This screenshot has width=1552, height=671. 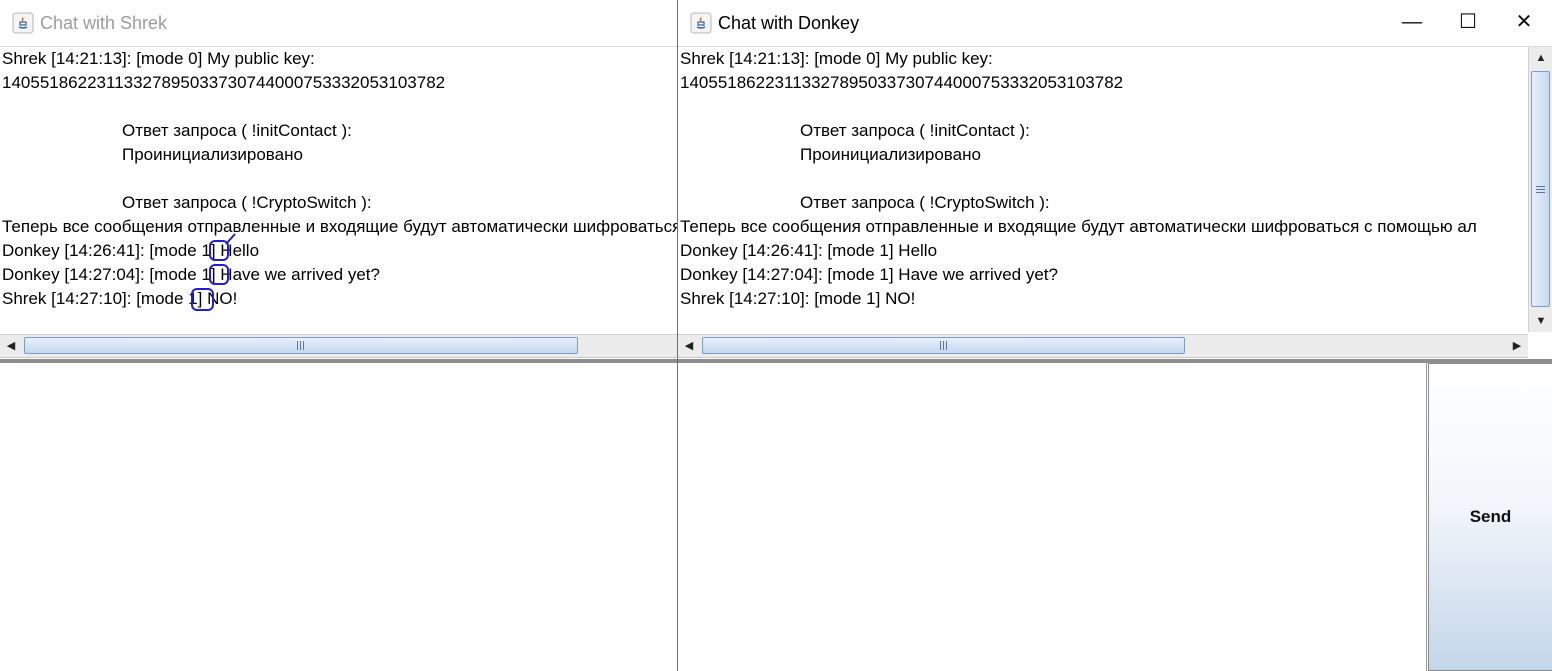 What do you see at coordinates (798, 298) in the screenshot?
I see `chat-line: Shrek [14:27:10]: [mode 1] NO!` at bounding box center [798, 298].